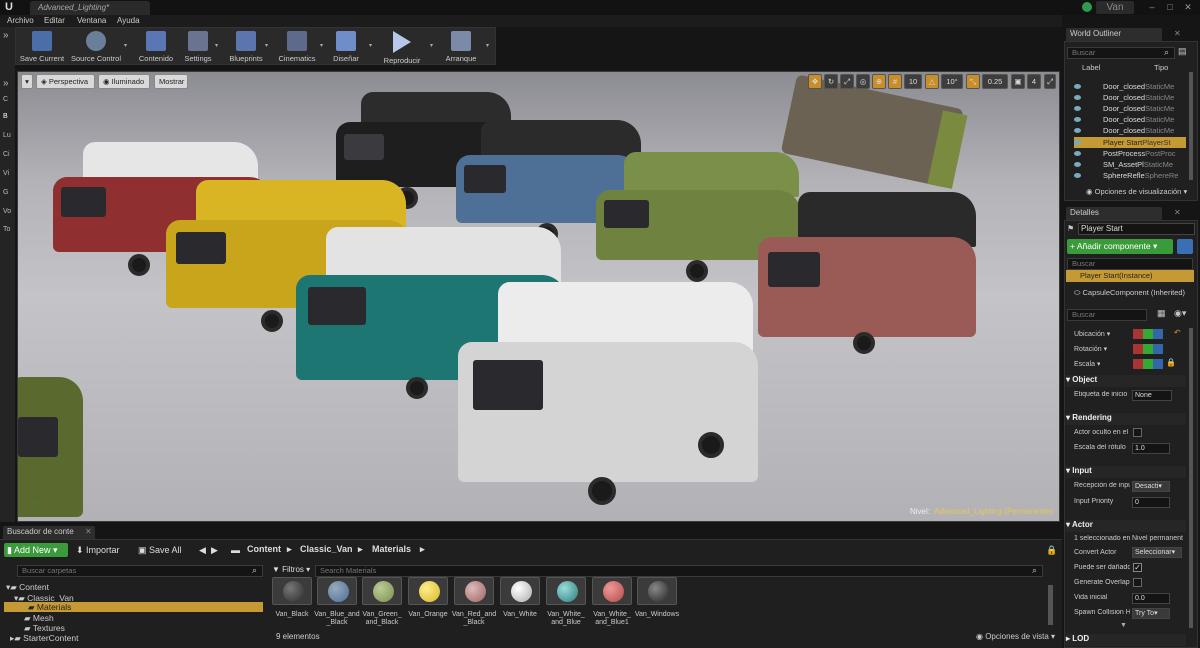  I want to click on breadcrumb-classic-van: Classic_Van, so click(326, 549).